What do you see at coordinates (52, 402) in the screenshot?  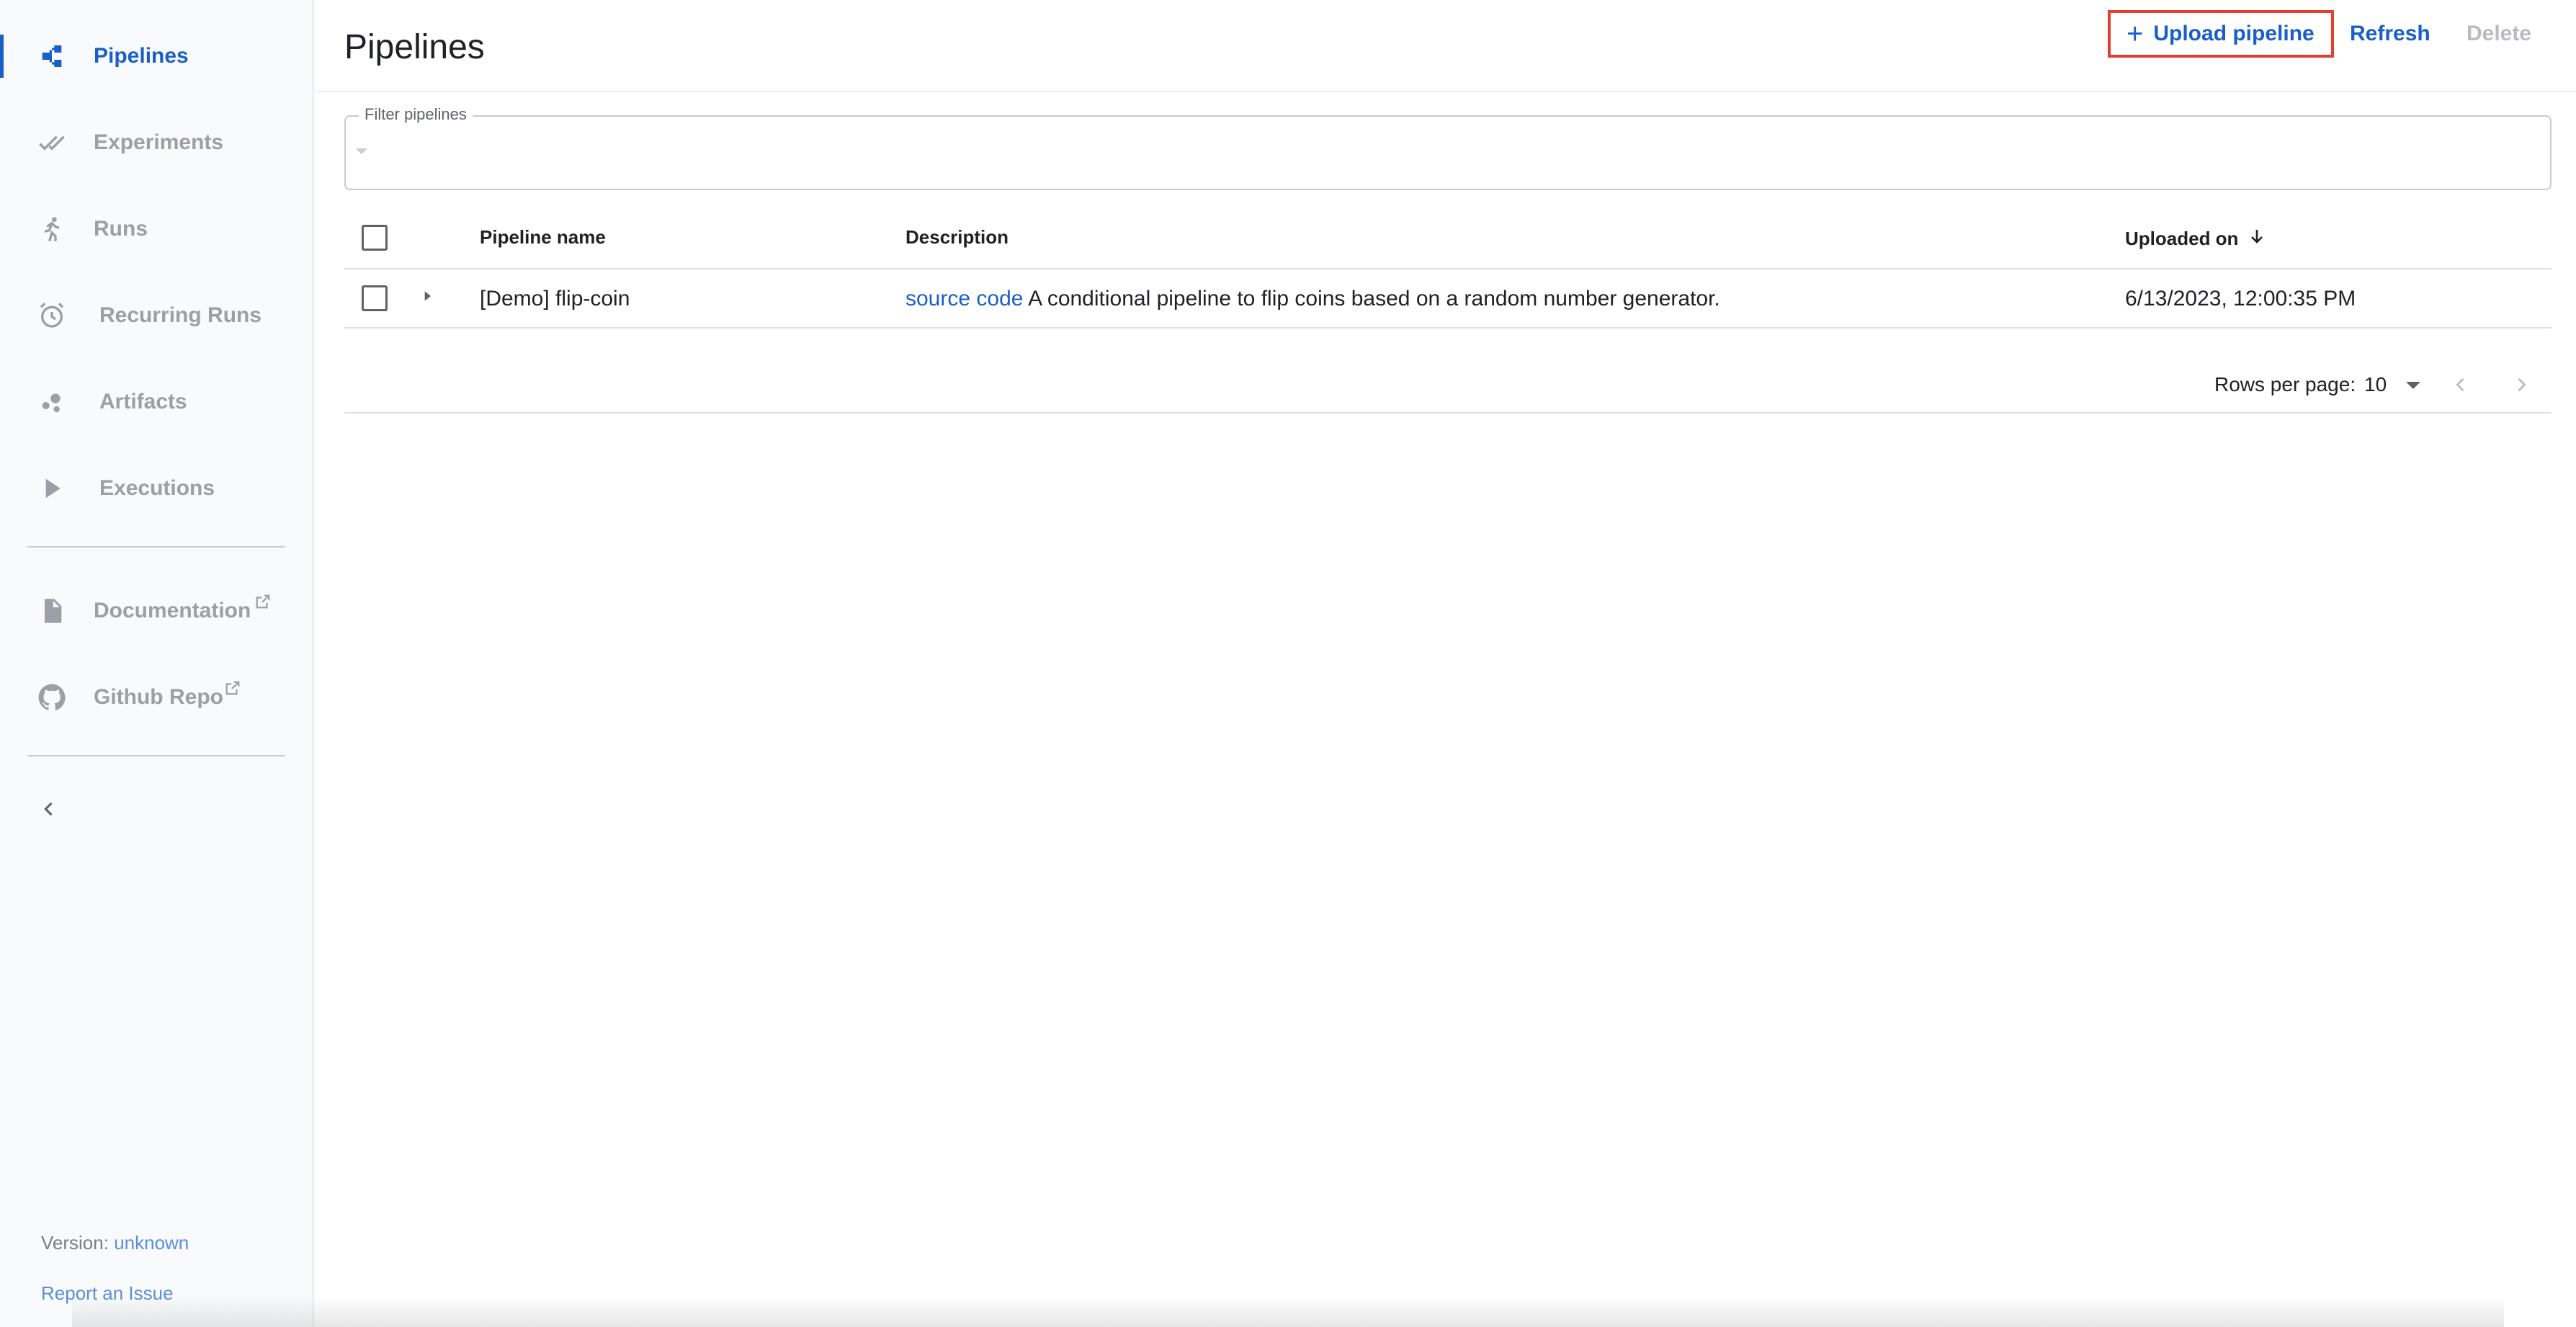 I see `artifacts-icon` at bounding box center [52, 402].